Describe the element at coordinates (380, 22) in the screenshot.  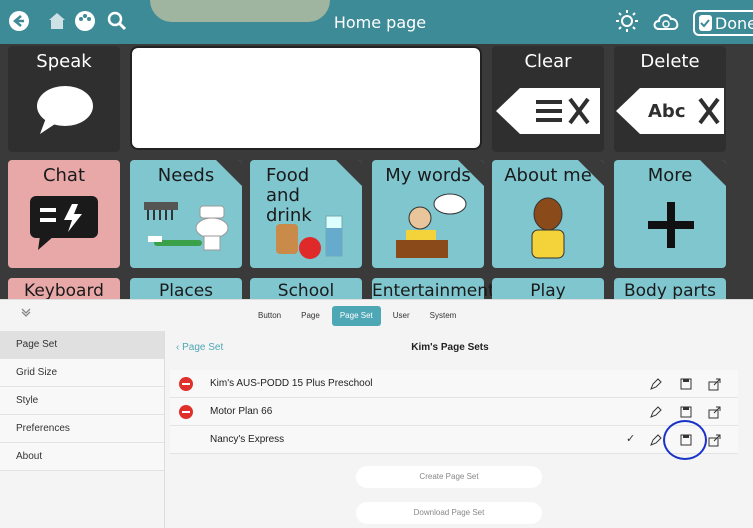
I see `page-title: Home page` at that location.